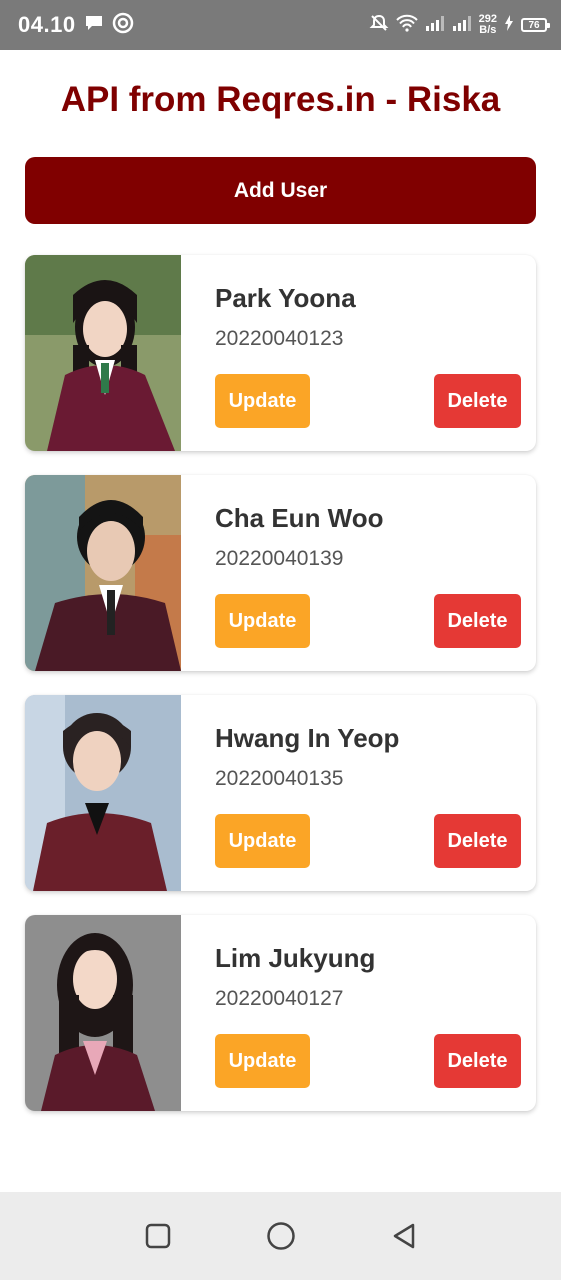 This screenshot has width=561, height=1280. What do you see at coordinates (285, 298) in the screenshot?
I see `user-name: Park Yoona` at bounding box center [285, 298].